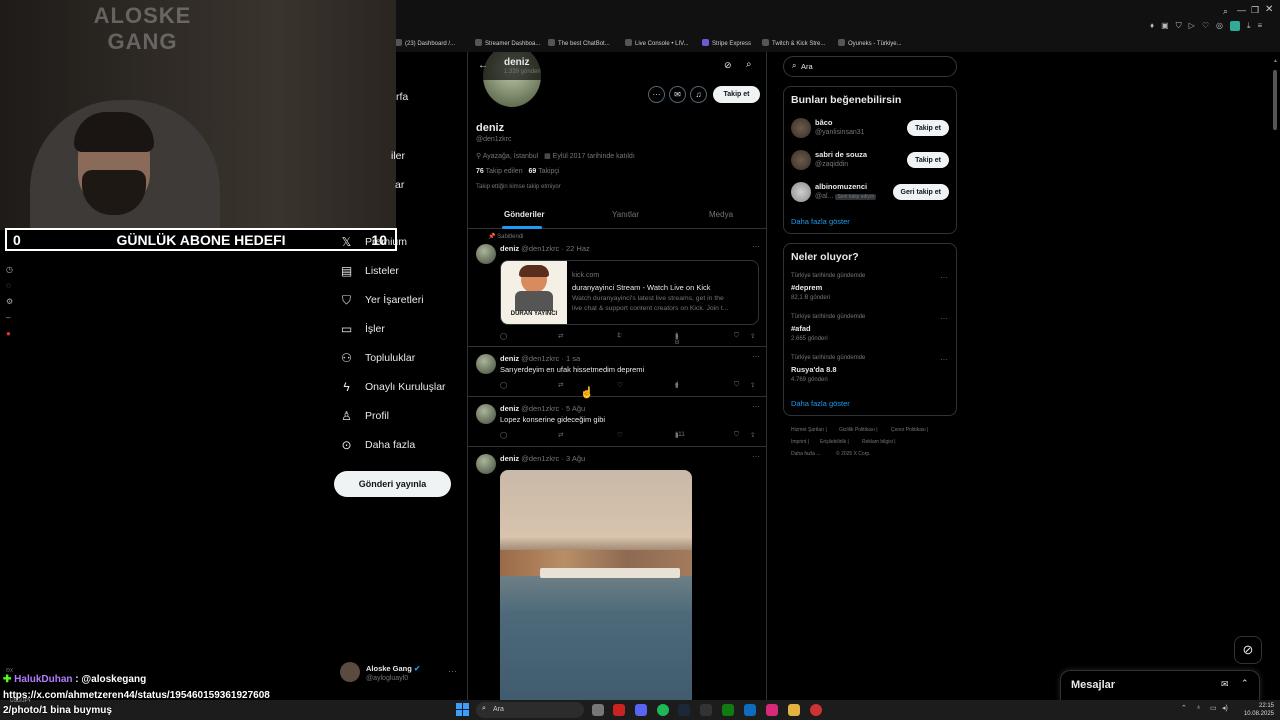  What do you see at coordinates (1275, 376) in the screenshot?
I see `scrollbar: ▲` at bounding box center [1275, 376].